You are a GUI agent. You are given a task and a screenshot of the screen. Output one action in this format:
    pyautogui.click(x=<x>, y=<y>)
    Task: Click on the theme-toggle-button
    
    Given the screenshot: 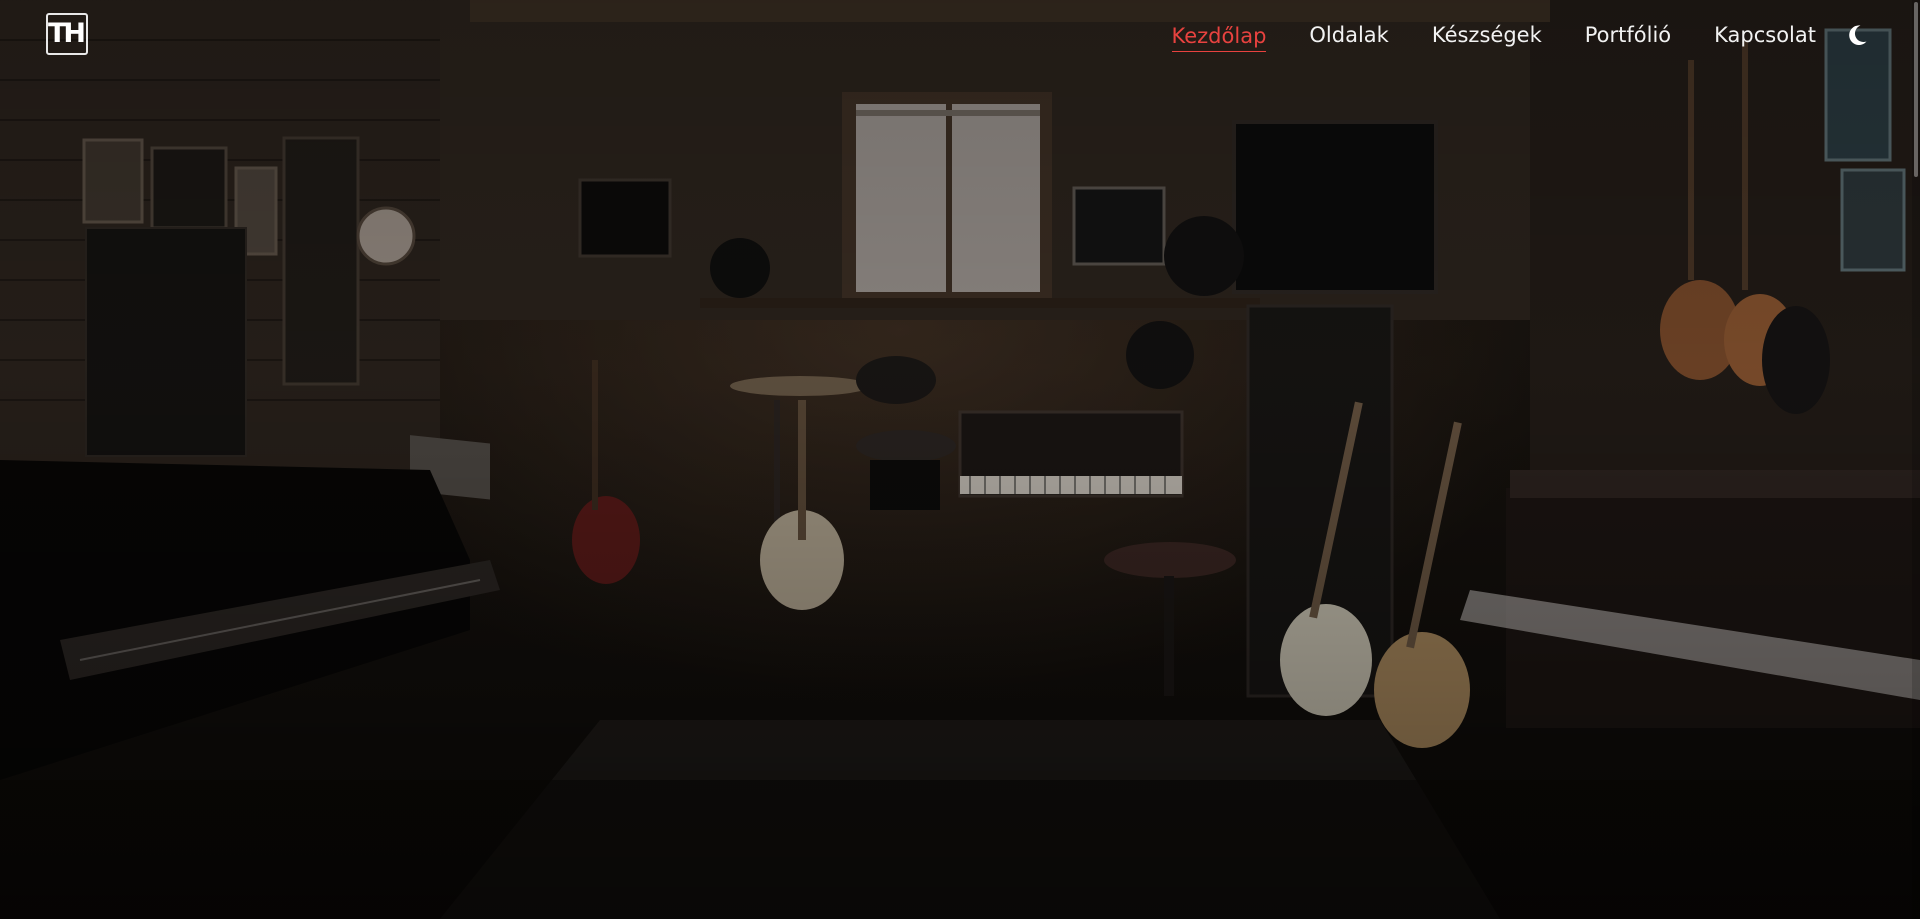 What is the action you would take?
    pyautogui.click(x=1857, y=35)
    